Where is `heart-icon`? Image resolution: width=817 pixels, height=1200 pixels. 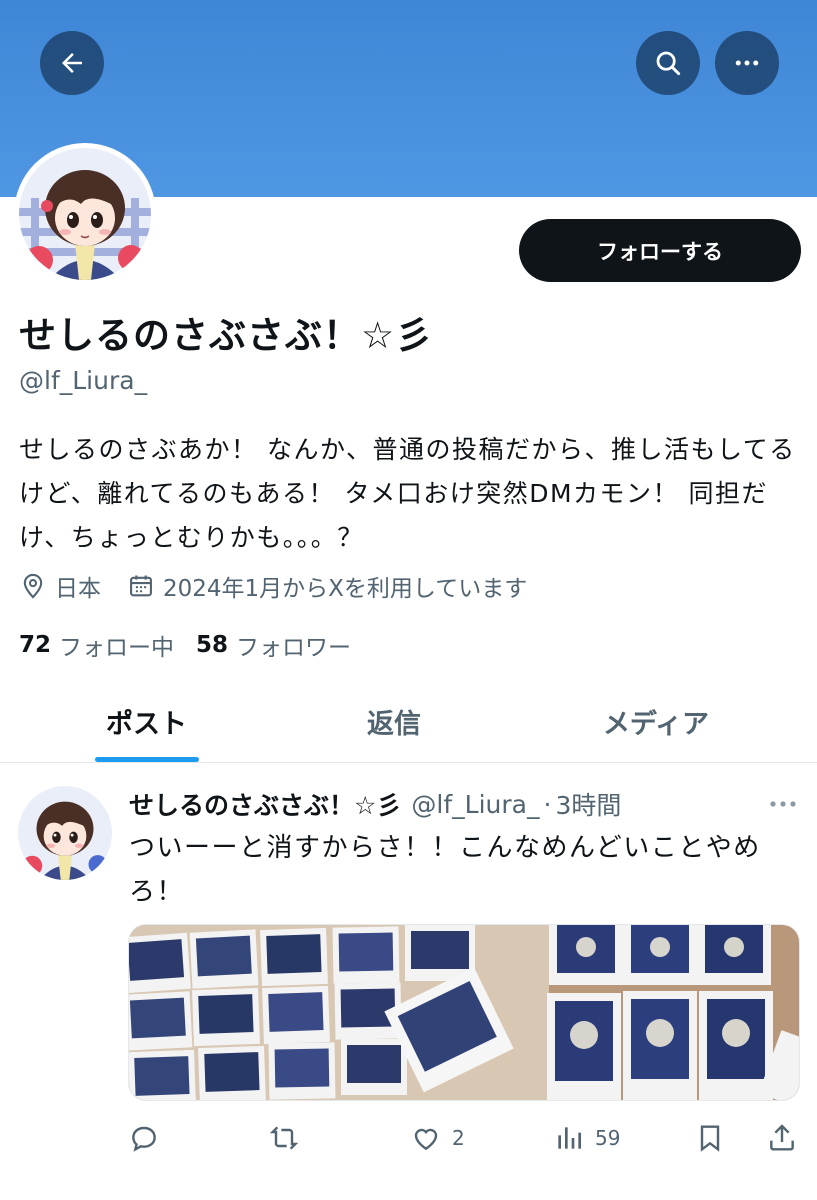 heart-icon is located at coordinates (426, 1139).